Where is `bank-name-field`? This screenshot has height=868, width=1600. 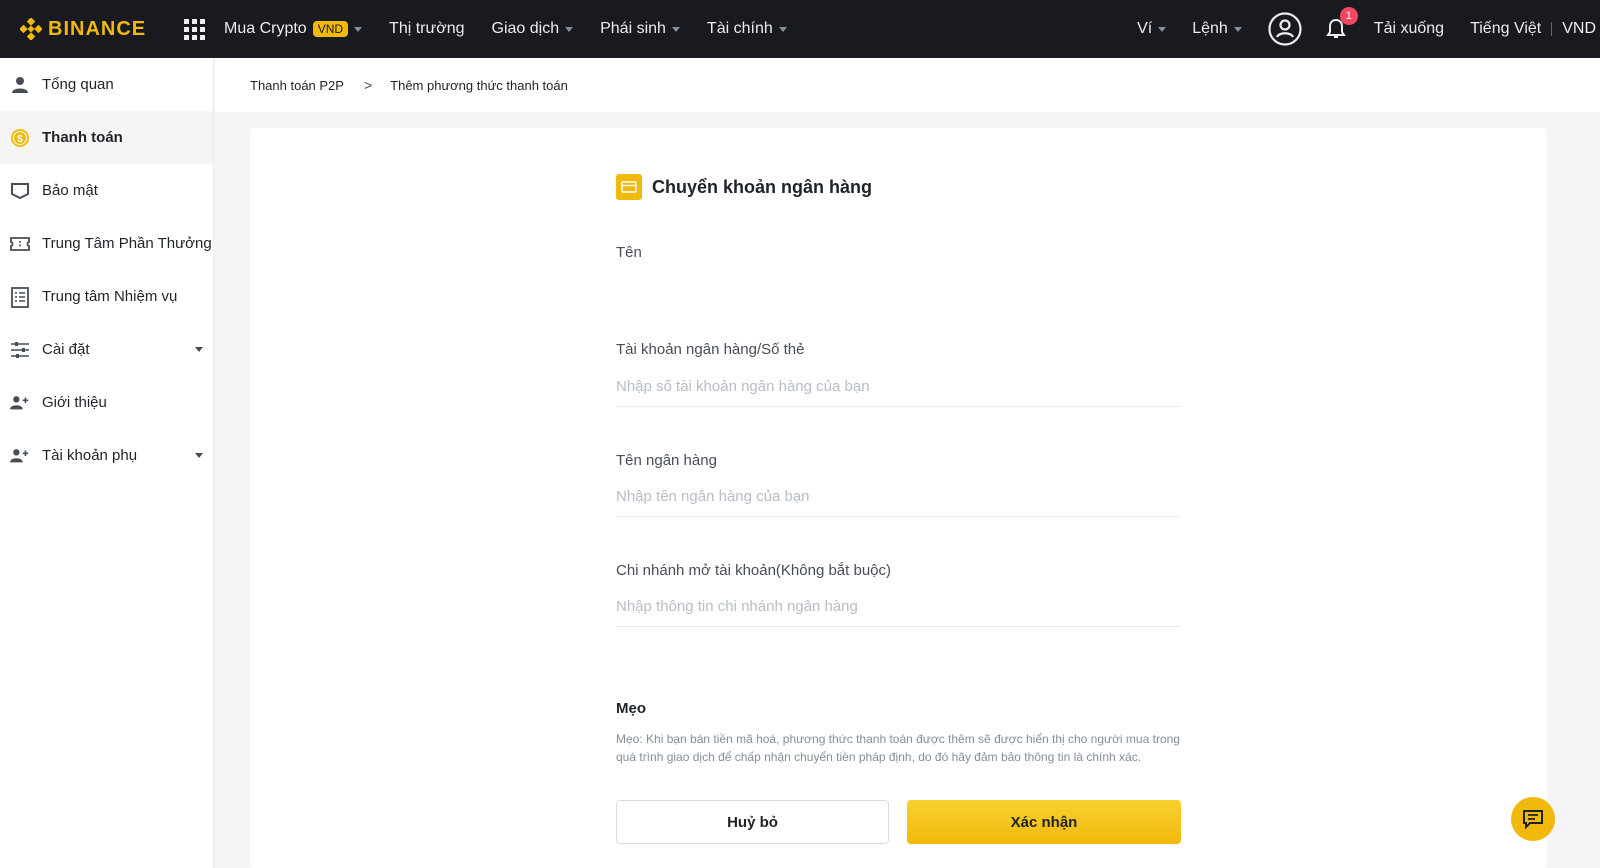
bank-name-field is located at coordinates (898, 497).